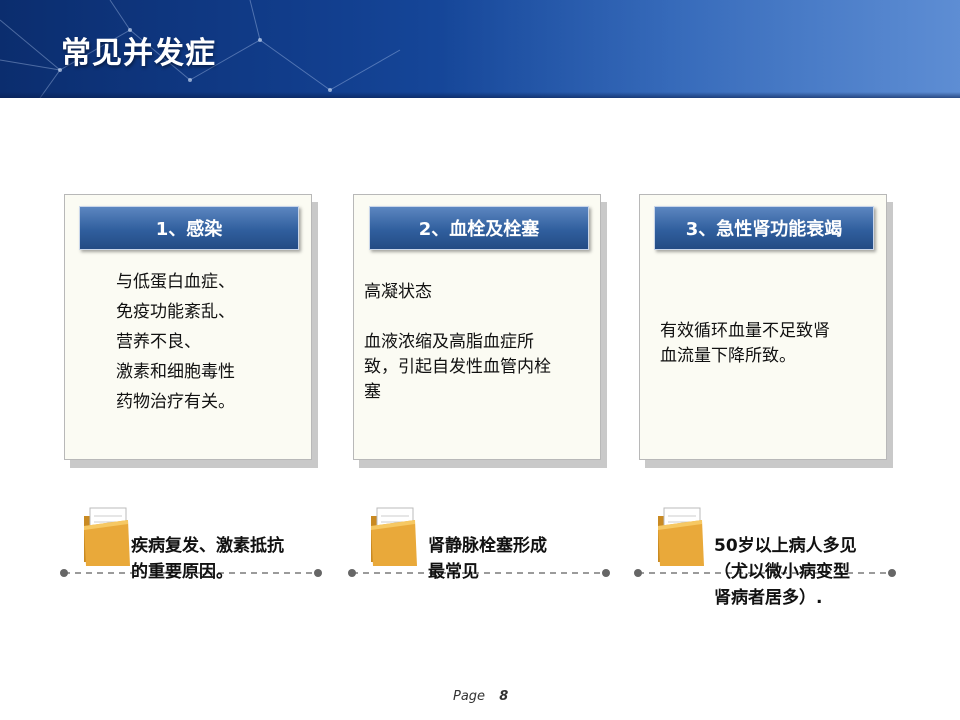 This screenshot has width=960, height=720. Describe the element at coordinates (175, 342) in the screenshot. I see `card-body-text: 与低蛋白血症、 免疫功能紊乱、 营养不良、 激素和细胞毒性 药物治疗有关。` at that location.